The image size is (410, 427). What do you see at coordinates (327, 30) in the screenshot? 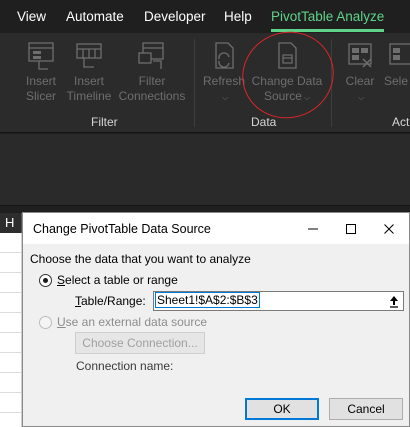
I see `active-tab-indicator` at bounding box center [327, 30].